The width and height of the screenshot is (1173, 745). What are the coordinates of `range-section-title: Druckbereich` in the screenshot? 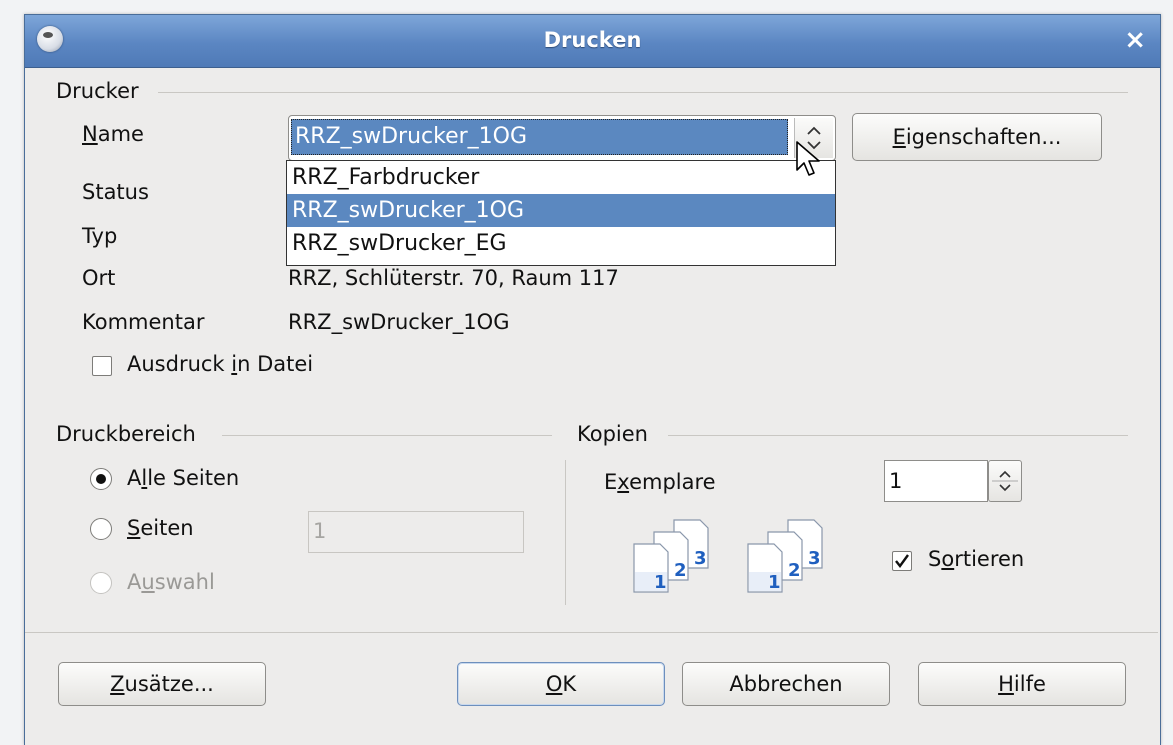 It's located at (131, 434).